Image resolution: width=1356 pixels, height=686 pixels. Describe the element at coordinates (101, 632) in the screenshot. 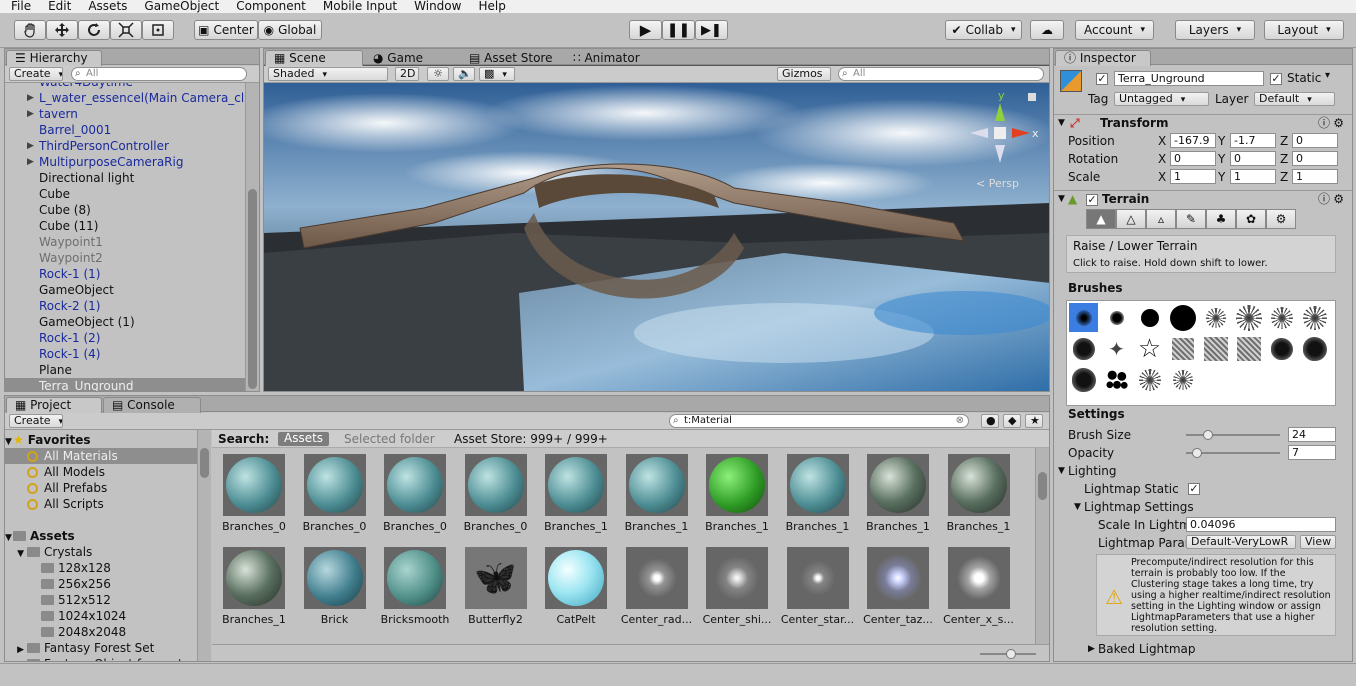

I see `project-tree-item: 2048x2048` at that location.